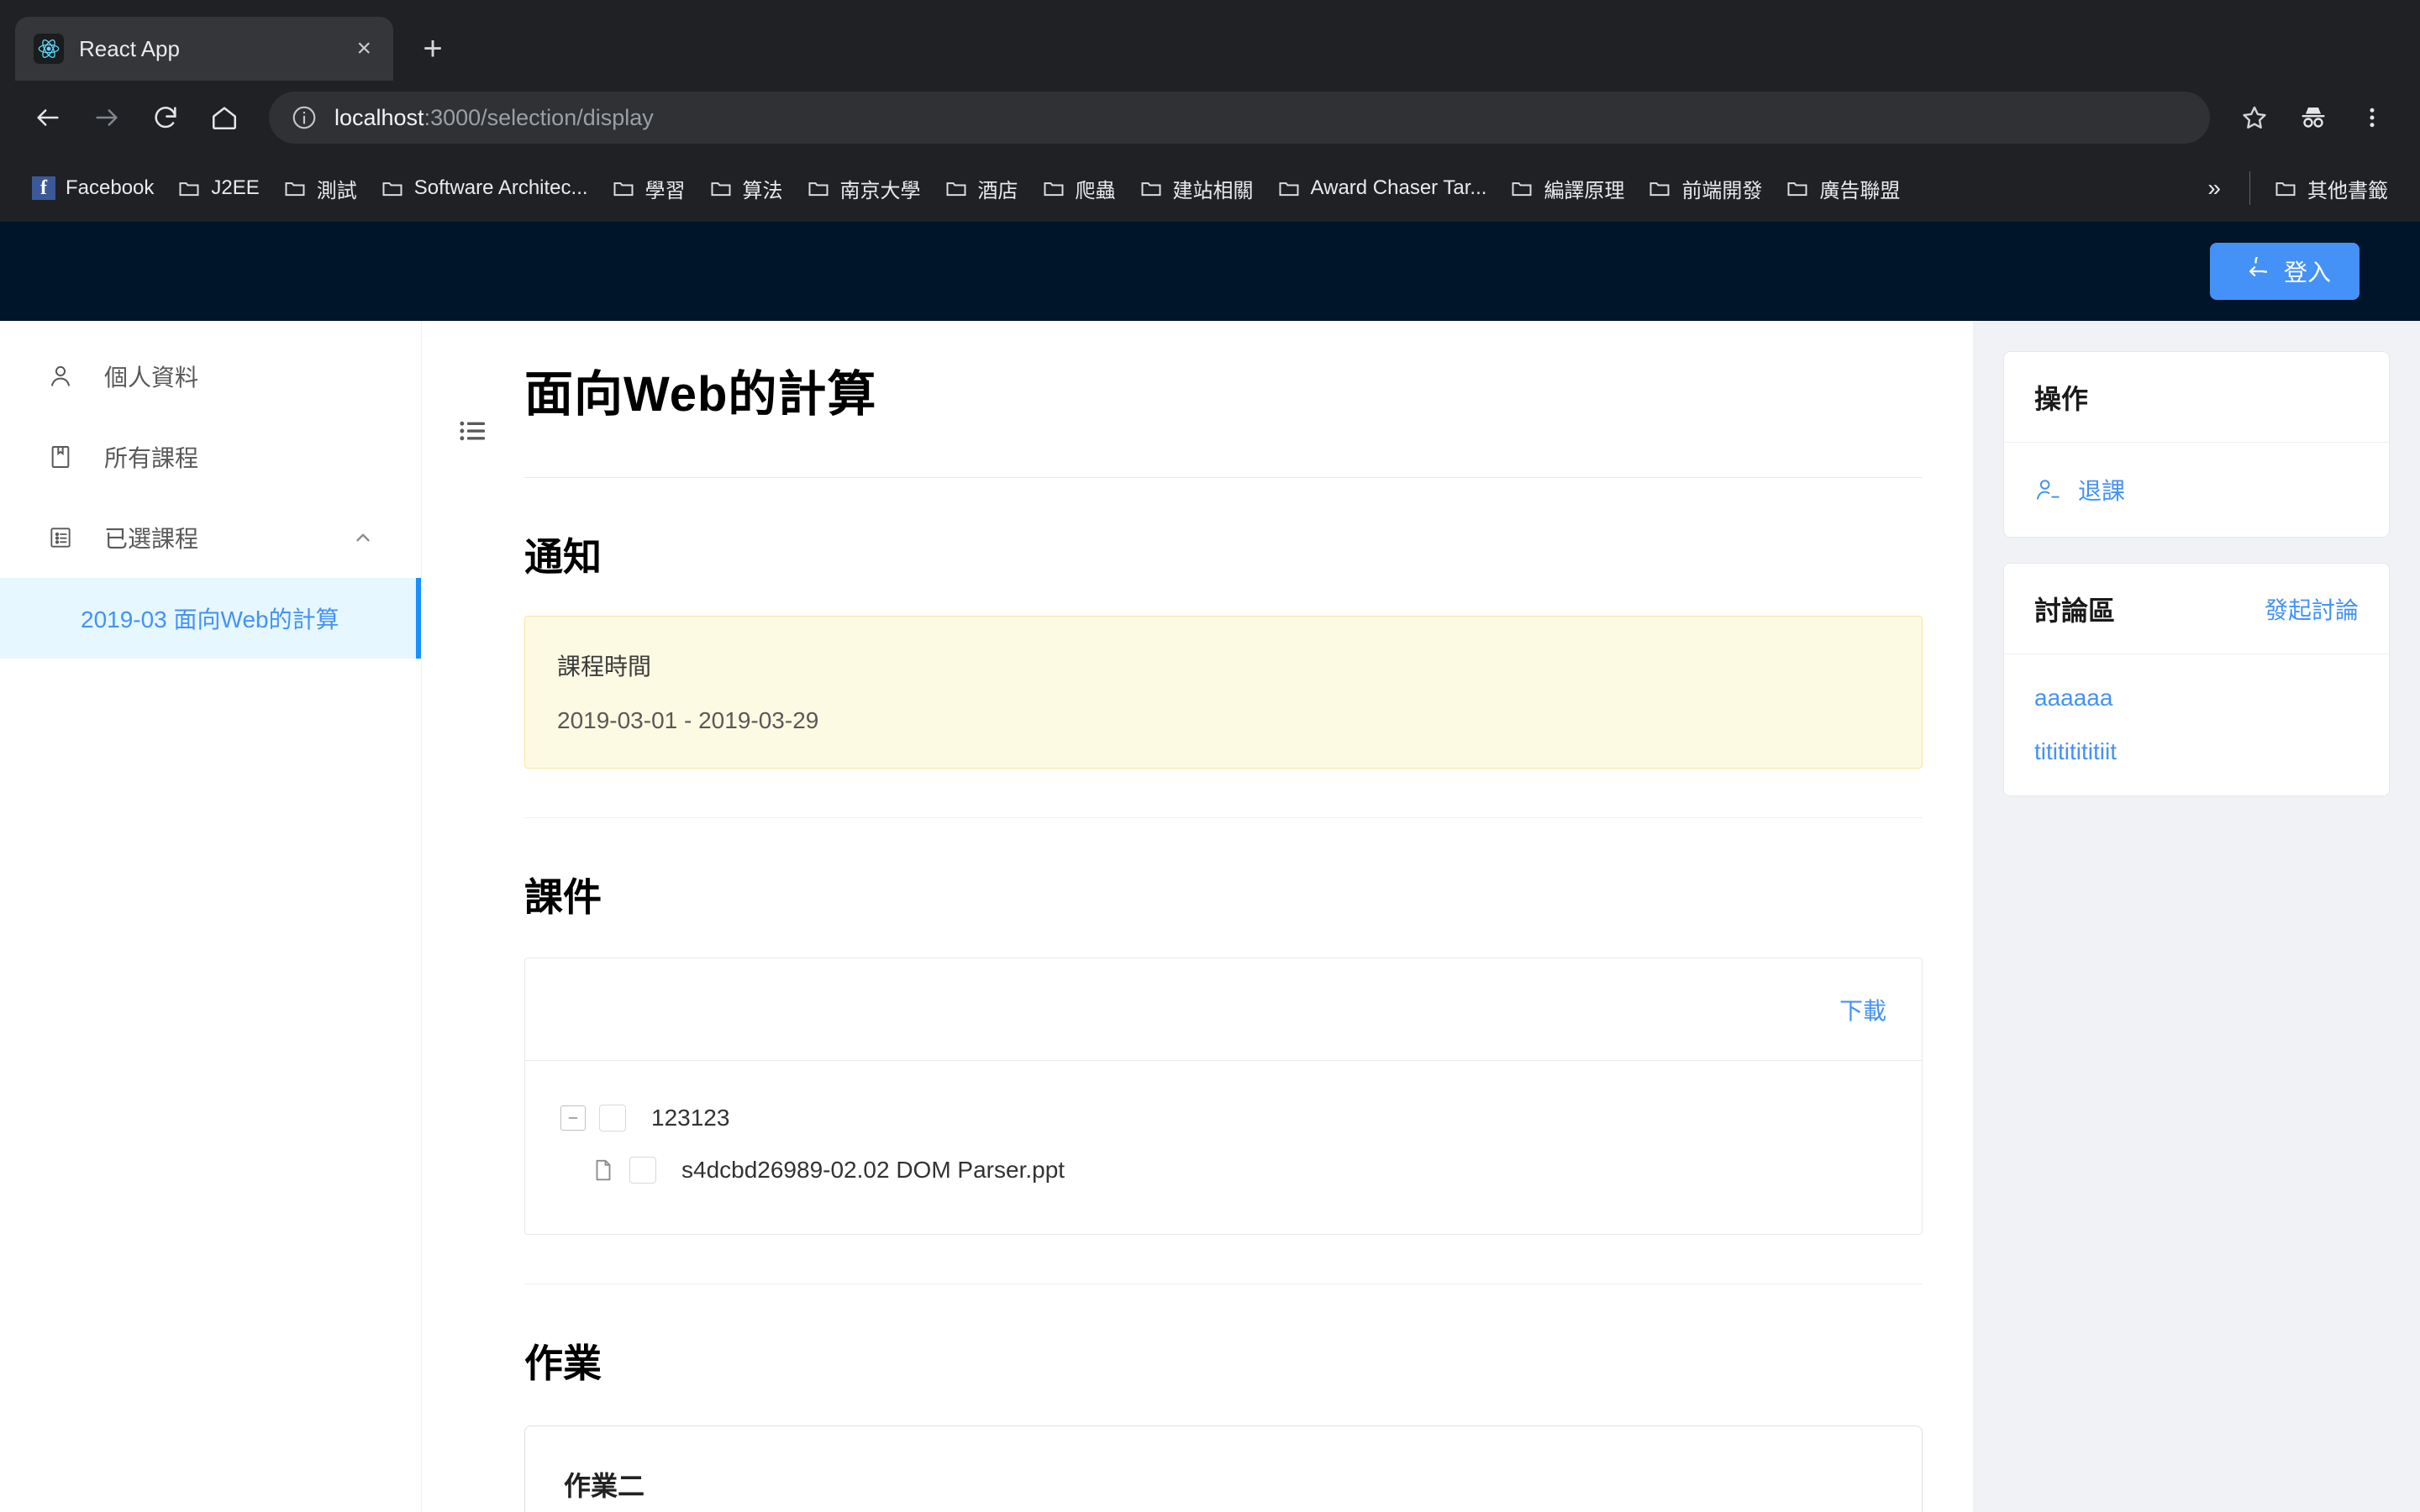  What do you see at coordinates (2196, 698) in the screenshot?
I see `discussion-thread-link: aaaaaa` at bounding box center [2196, 698].